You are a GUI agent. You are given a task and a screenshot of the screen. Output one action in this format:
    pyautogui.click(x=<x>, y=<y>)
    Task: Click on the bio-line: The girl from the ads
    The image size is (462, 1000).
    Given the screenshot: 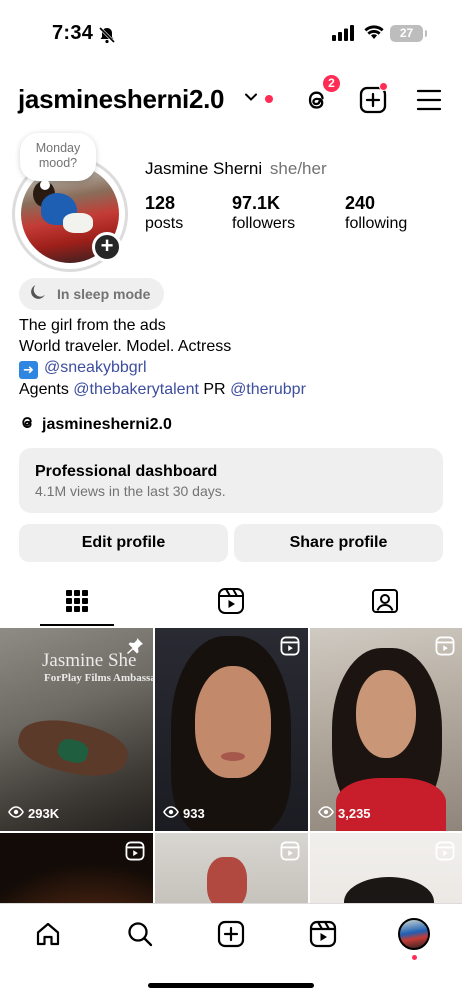 What is the action you would take?
    pyautogui.click(x=92, y=325)
    